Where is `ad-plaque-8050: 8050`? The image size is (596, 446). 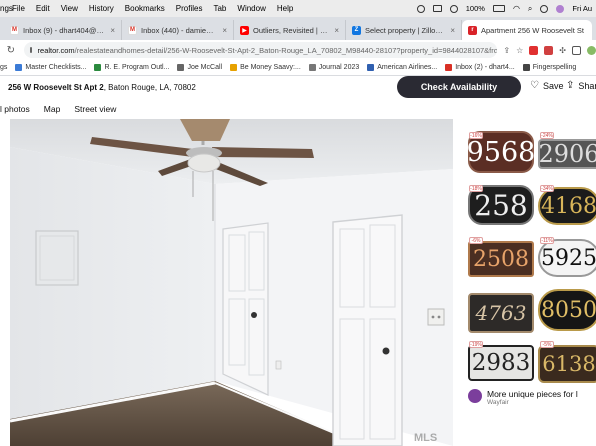 ad-plaque-8050: 8050 is located at coordinates (567, 310).